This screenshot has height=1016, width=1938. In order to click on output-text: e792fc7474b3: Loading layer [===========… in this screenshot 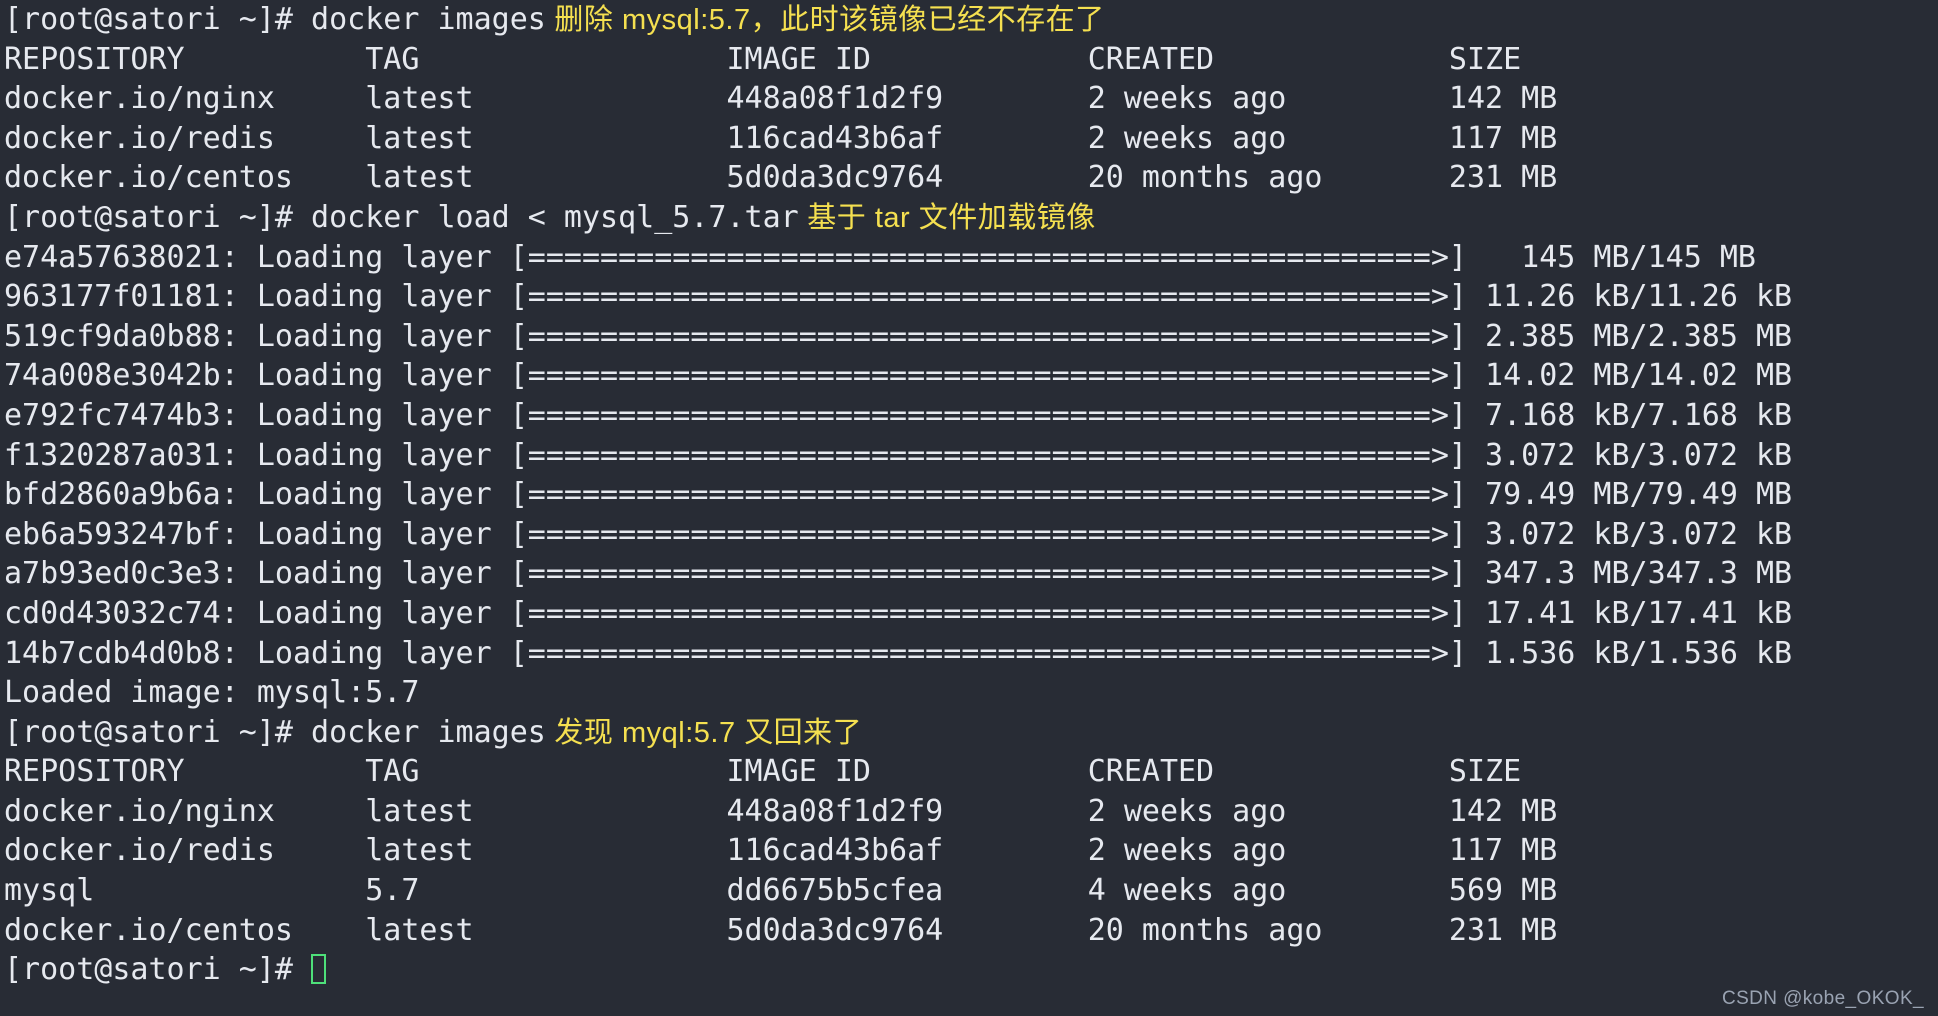, I will do `click(898, 415)`.